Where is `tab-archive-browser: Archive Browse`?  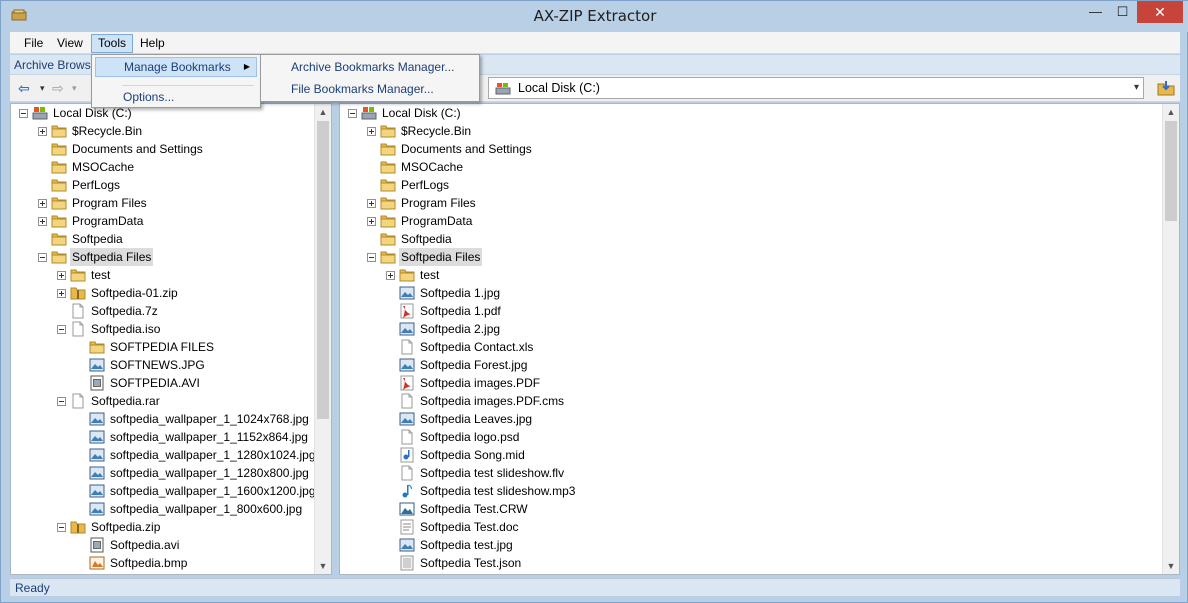
tab-archive-browser: Archive Browse is located at coordinates (55, 65).